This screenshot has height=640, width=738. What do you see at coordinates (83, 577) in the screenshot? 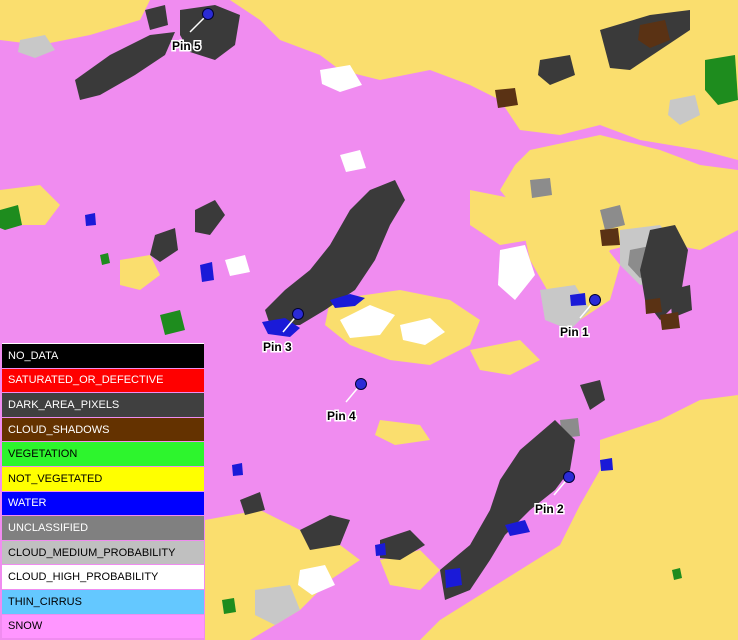
I see `legend-item-label: CLOUD_HIGH_PROBABILITY` at bounding box center [83, 577].